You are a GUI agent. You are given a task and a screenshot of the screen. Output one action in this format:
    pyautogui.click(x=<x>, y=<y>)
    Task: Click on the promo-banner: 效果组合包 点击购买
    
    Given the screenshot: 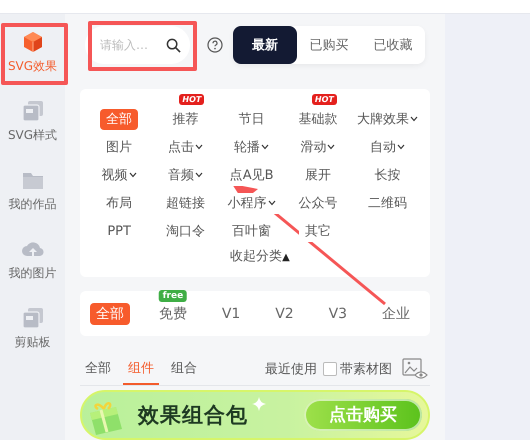 What is the action you would take?
    pyautogui.click(x=255, y=415)
    